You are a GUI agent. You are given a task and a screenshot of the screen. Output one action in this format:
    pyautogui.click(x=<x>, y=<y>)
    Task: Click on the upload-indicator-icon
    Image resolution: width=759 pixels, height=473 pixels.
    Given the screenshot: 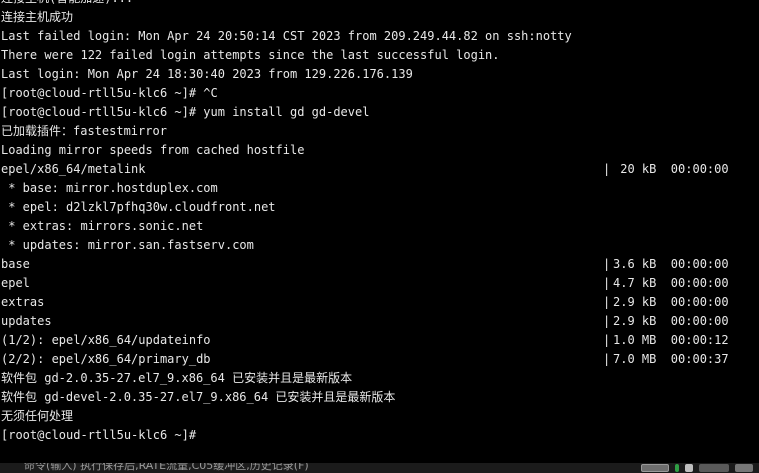 What is the action you would take?
    pyautogui.click(x=677, y=468)
    